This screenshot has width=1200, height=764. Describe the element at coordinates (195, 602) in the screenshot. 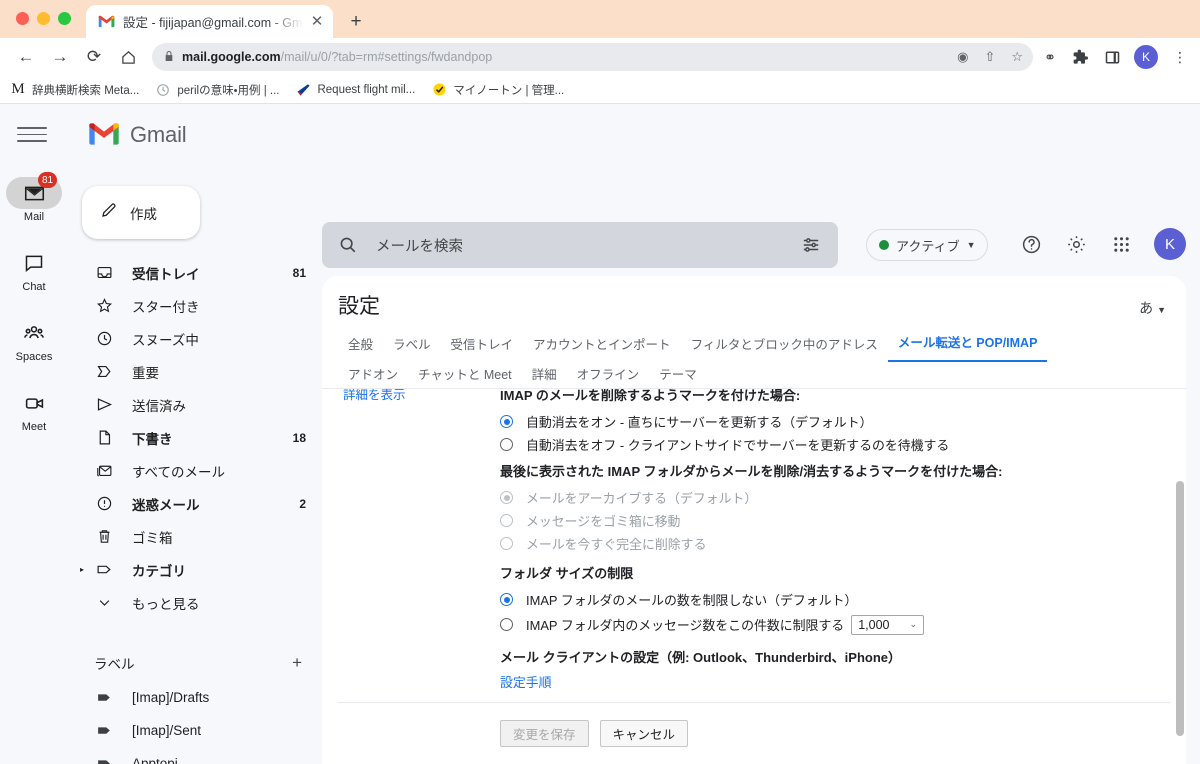

I see `nav-item-more: もっと見る` at that location.